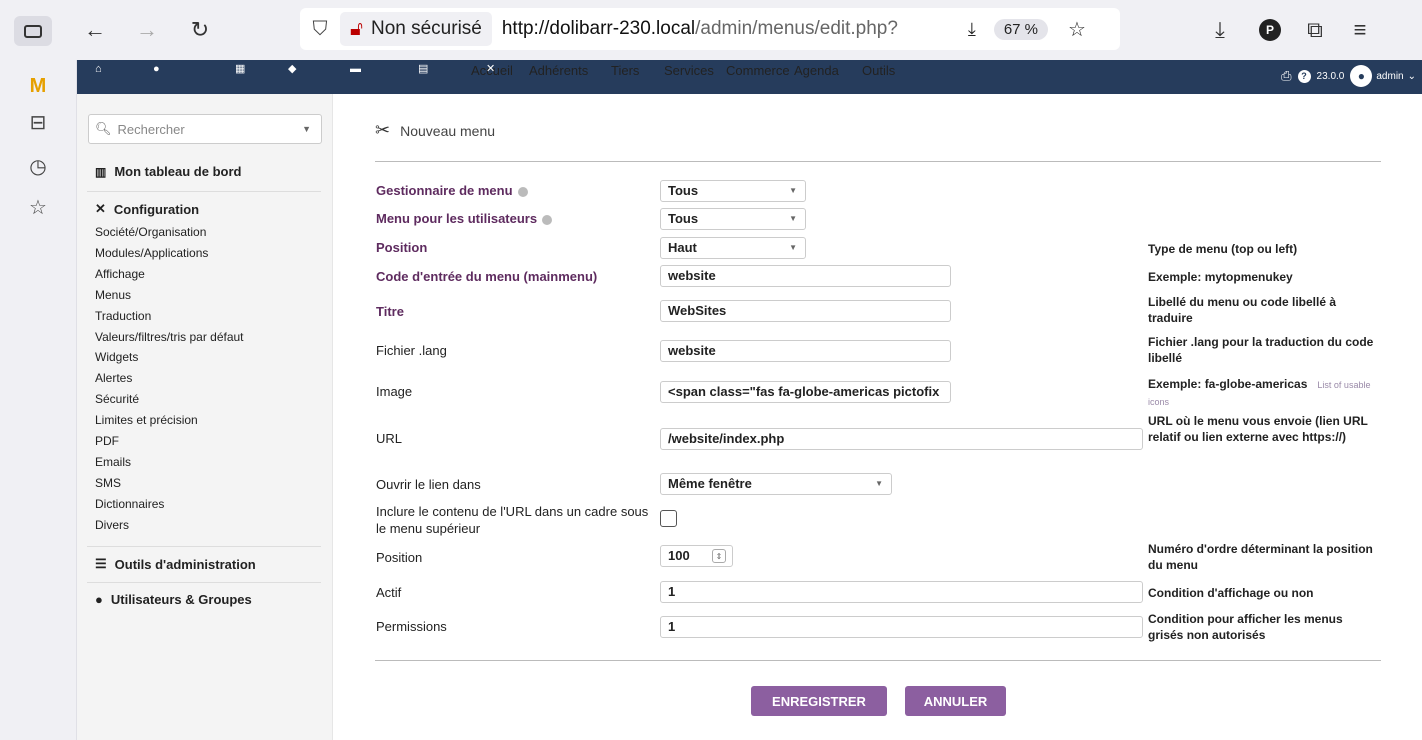  Describe the element at coordinates (402, 247) in the screenshot. I see `position-type-label: Position` at that location.